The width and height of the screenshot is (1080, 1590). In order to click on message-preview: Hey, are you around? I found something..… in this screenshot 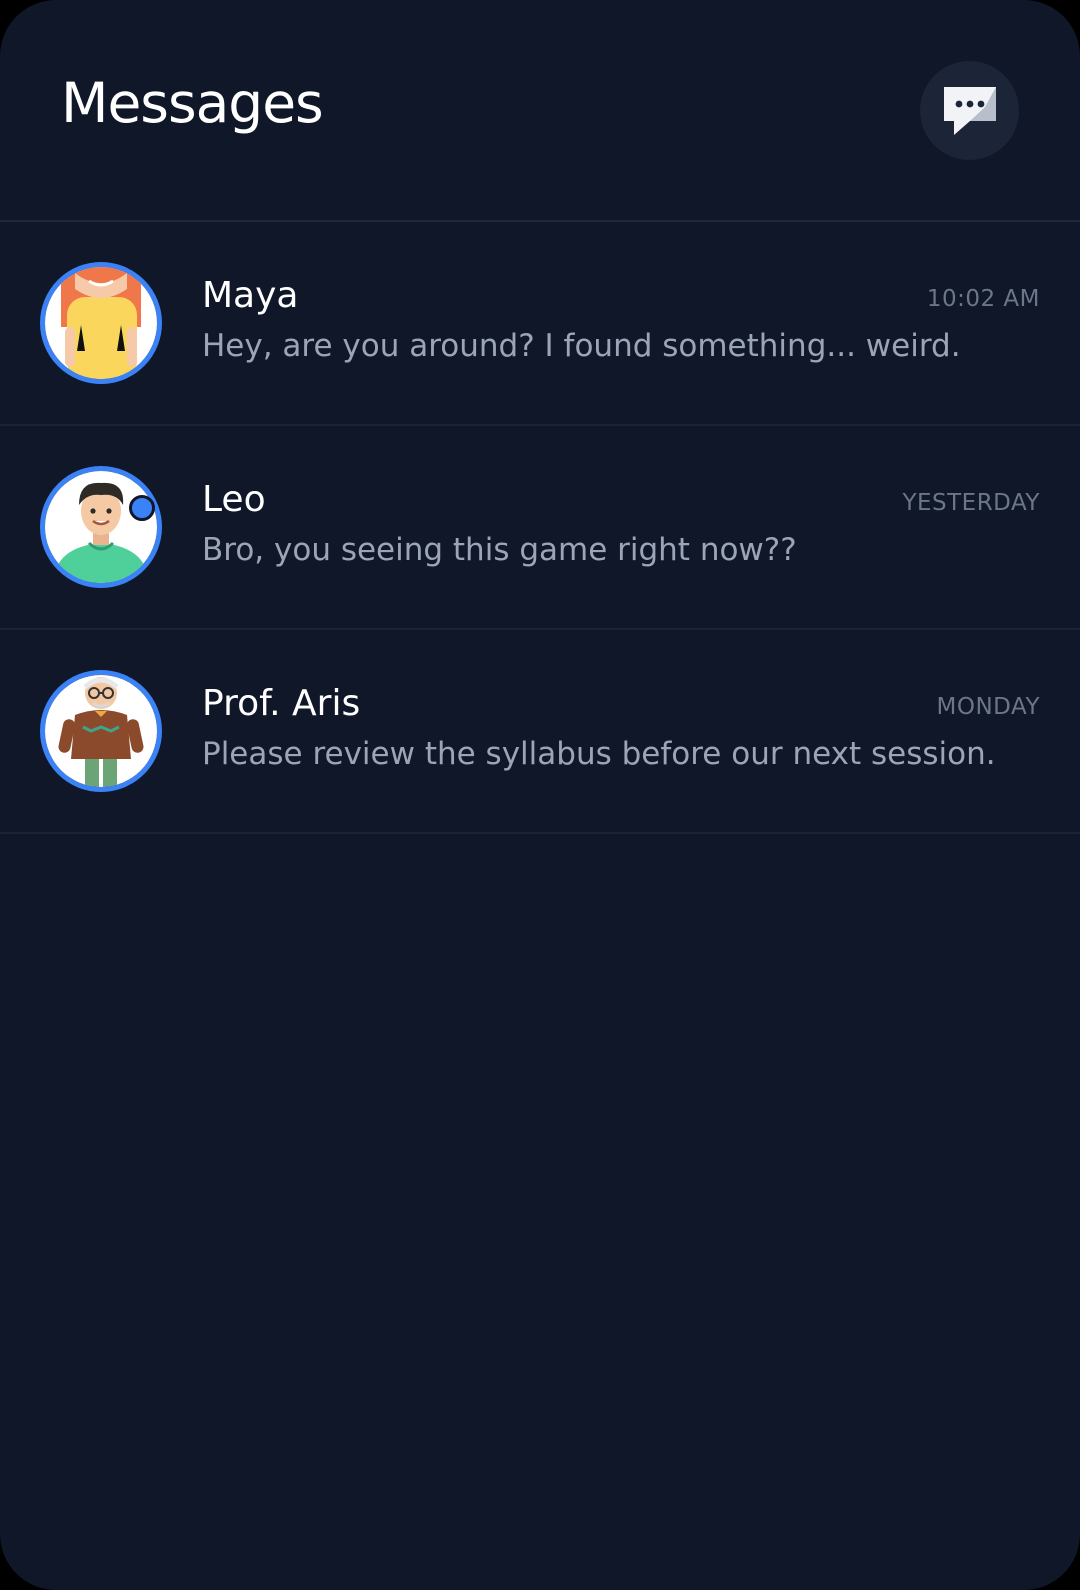, I will do `click(581, 346)`.